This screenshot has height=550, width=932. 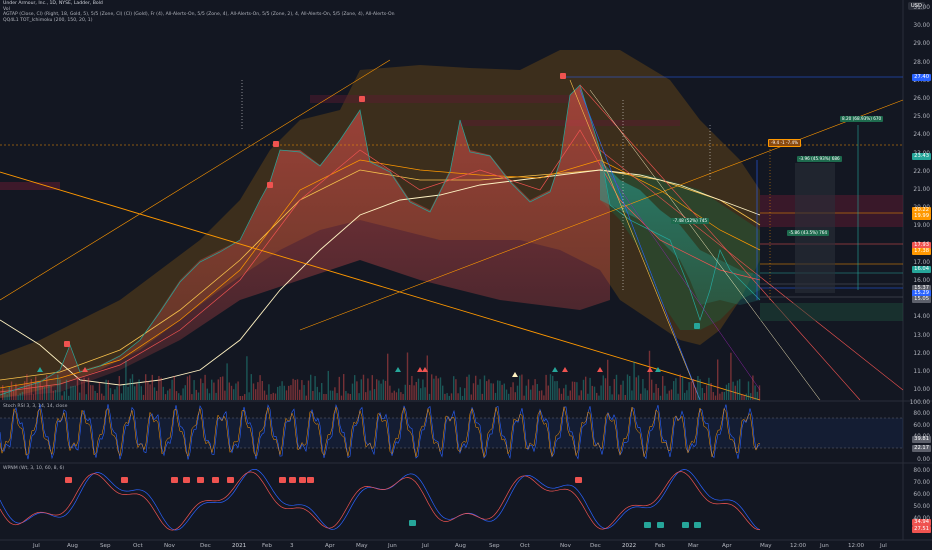 What do you see at coordinates (35, 406) in the screenshot?
I see `rsi-pane-label: Stoch RSI 3, 3, 14, 14, close` at bounding box center [35, 406].